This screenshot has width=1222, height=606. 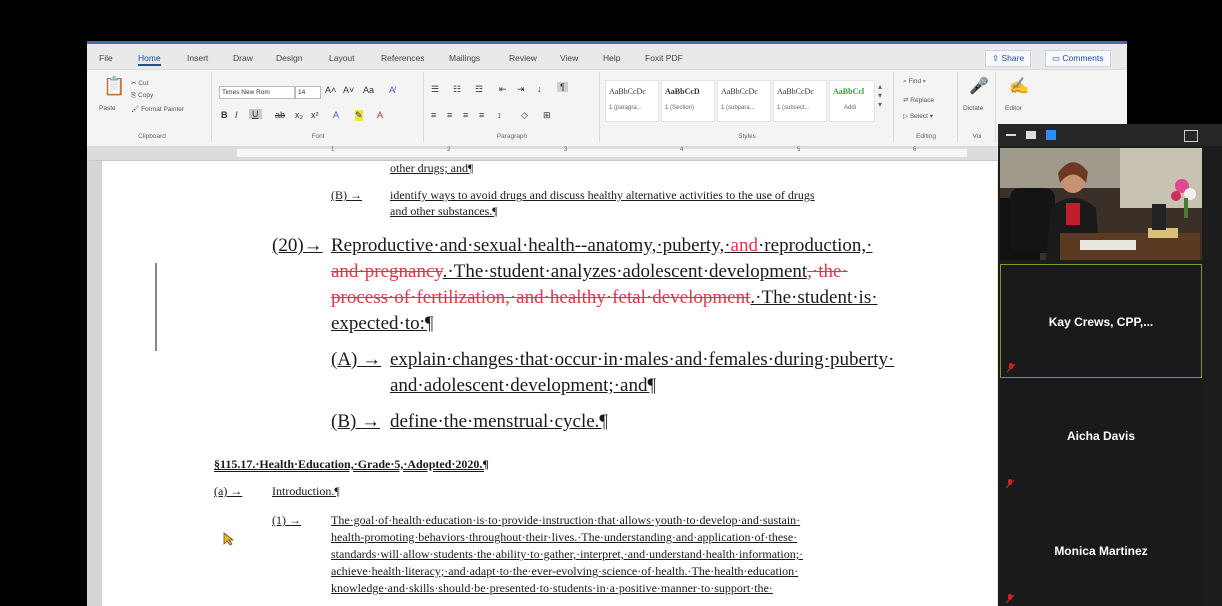 I want to click on increase-indent-icon: ⇥, so click(x=521, y=89).